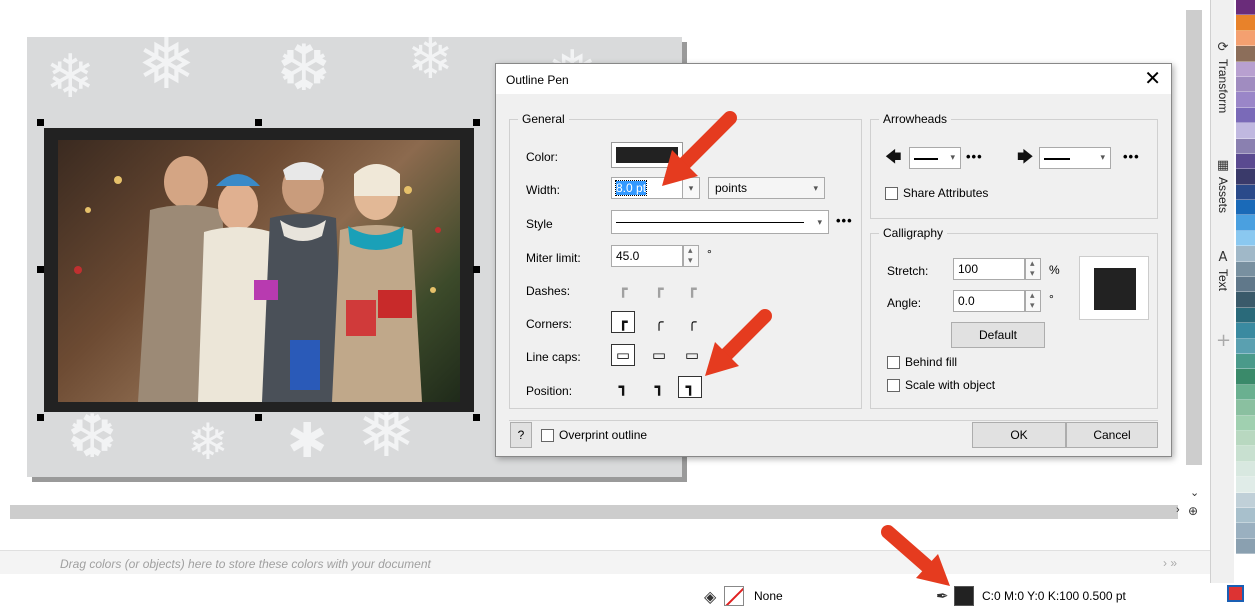 Image resolution: width=1255 pixels, height=609 pixels. I want to click on edit-line-style-button: •••, so click(844, 220).